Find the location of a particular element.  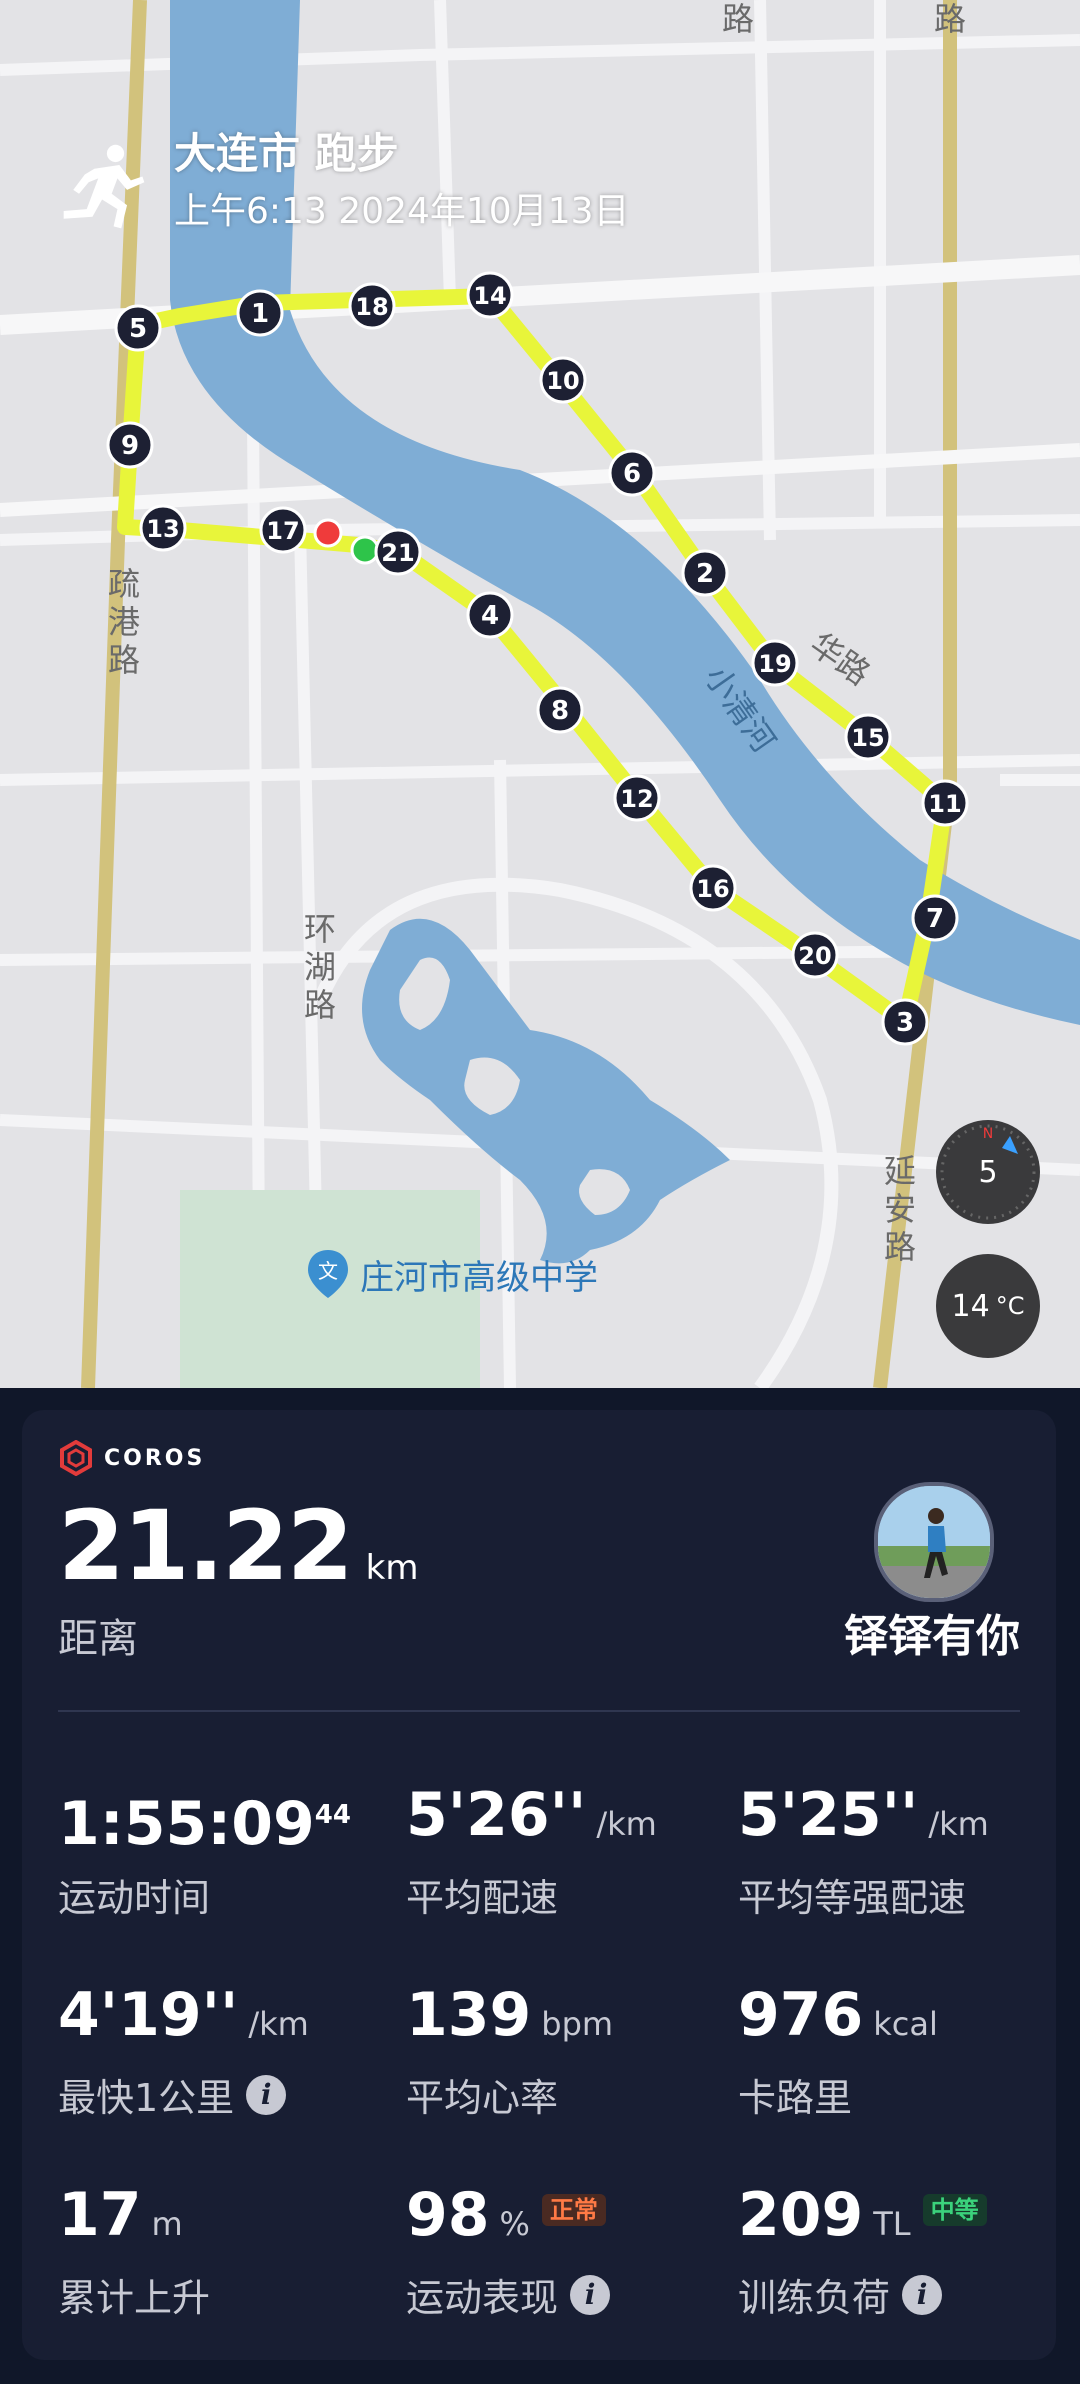

svg-text: 18 is located at coordinates (371, 307).